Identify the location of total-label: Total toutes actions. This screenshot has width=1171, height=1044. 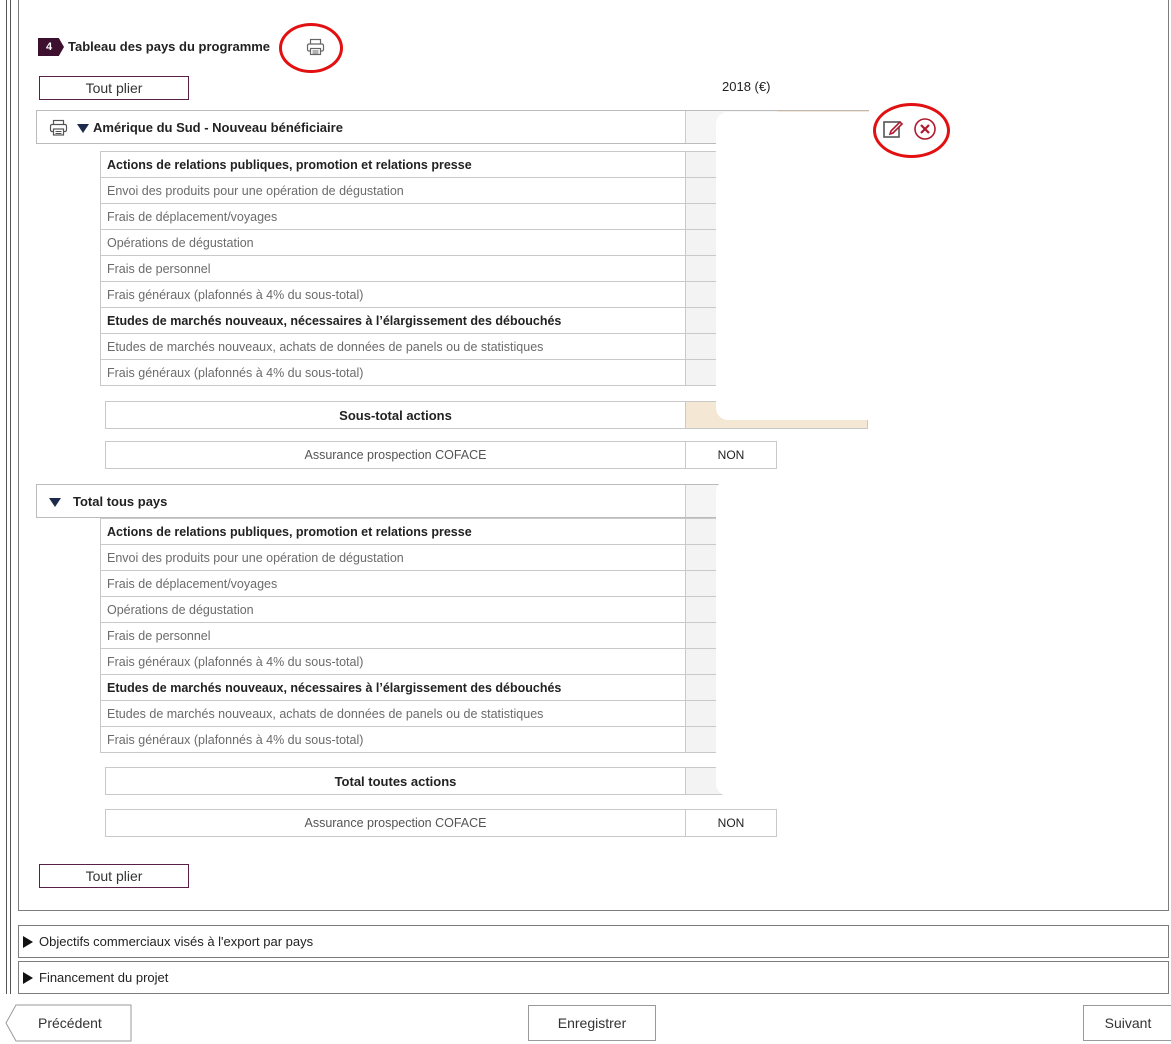
(396, 781).